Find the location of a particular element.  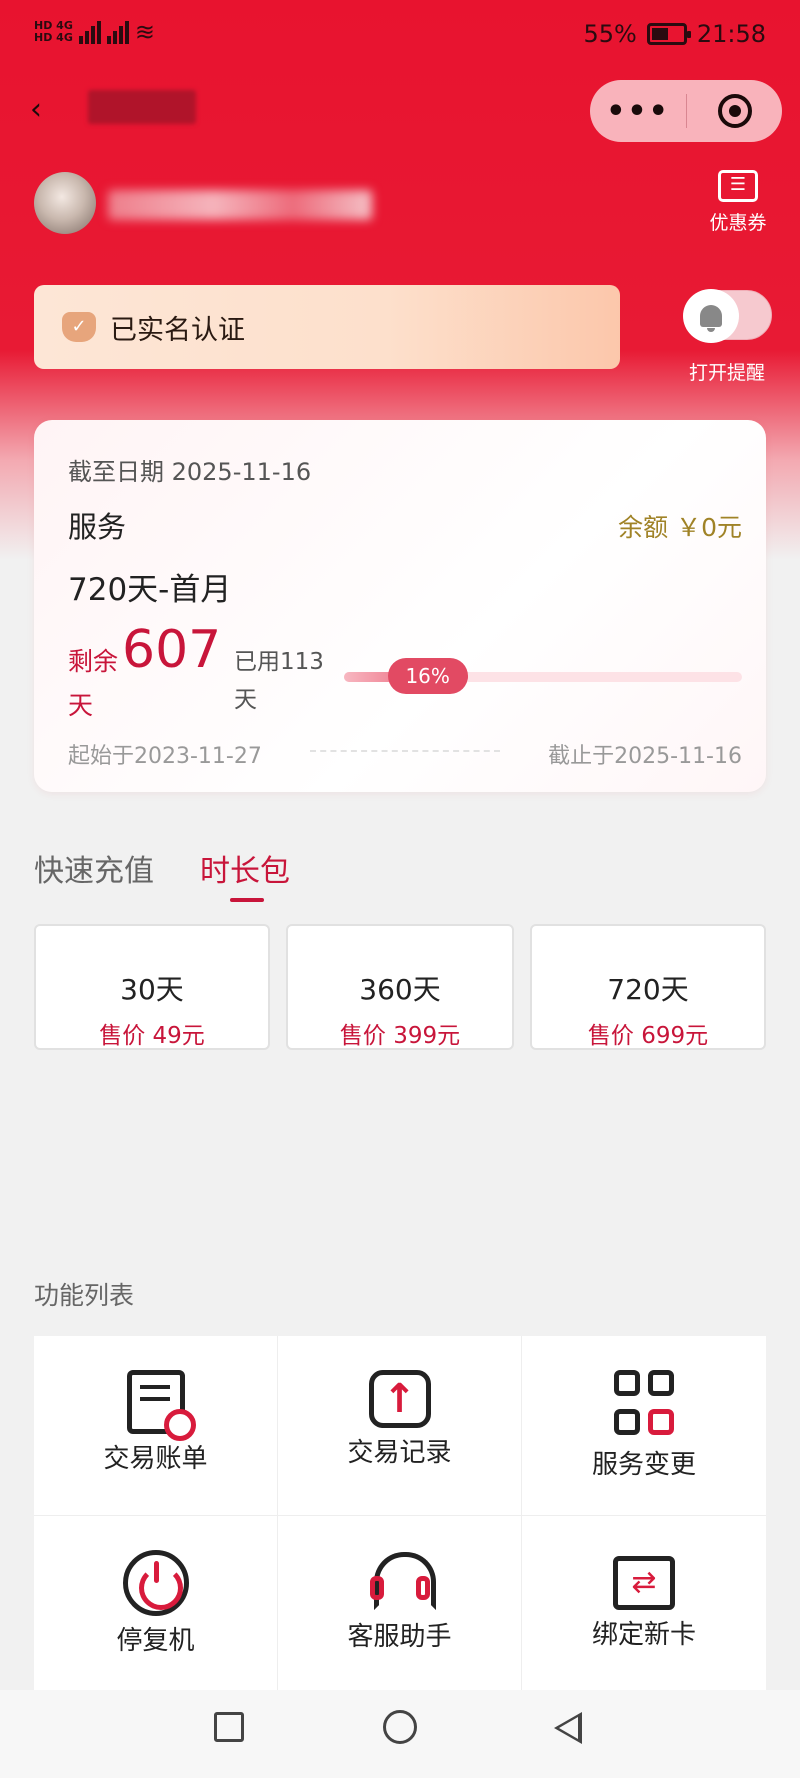

coupon-button: 优惠券 is located at coordinates (738, 202).